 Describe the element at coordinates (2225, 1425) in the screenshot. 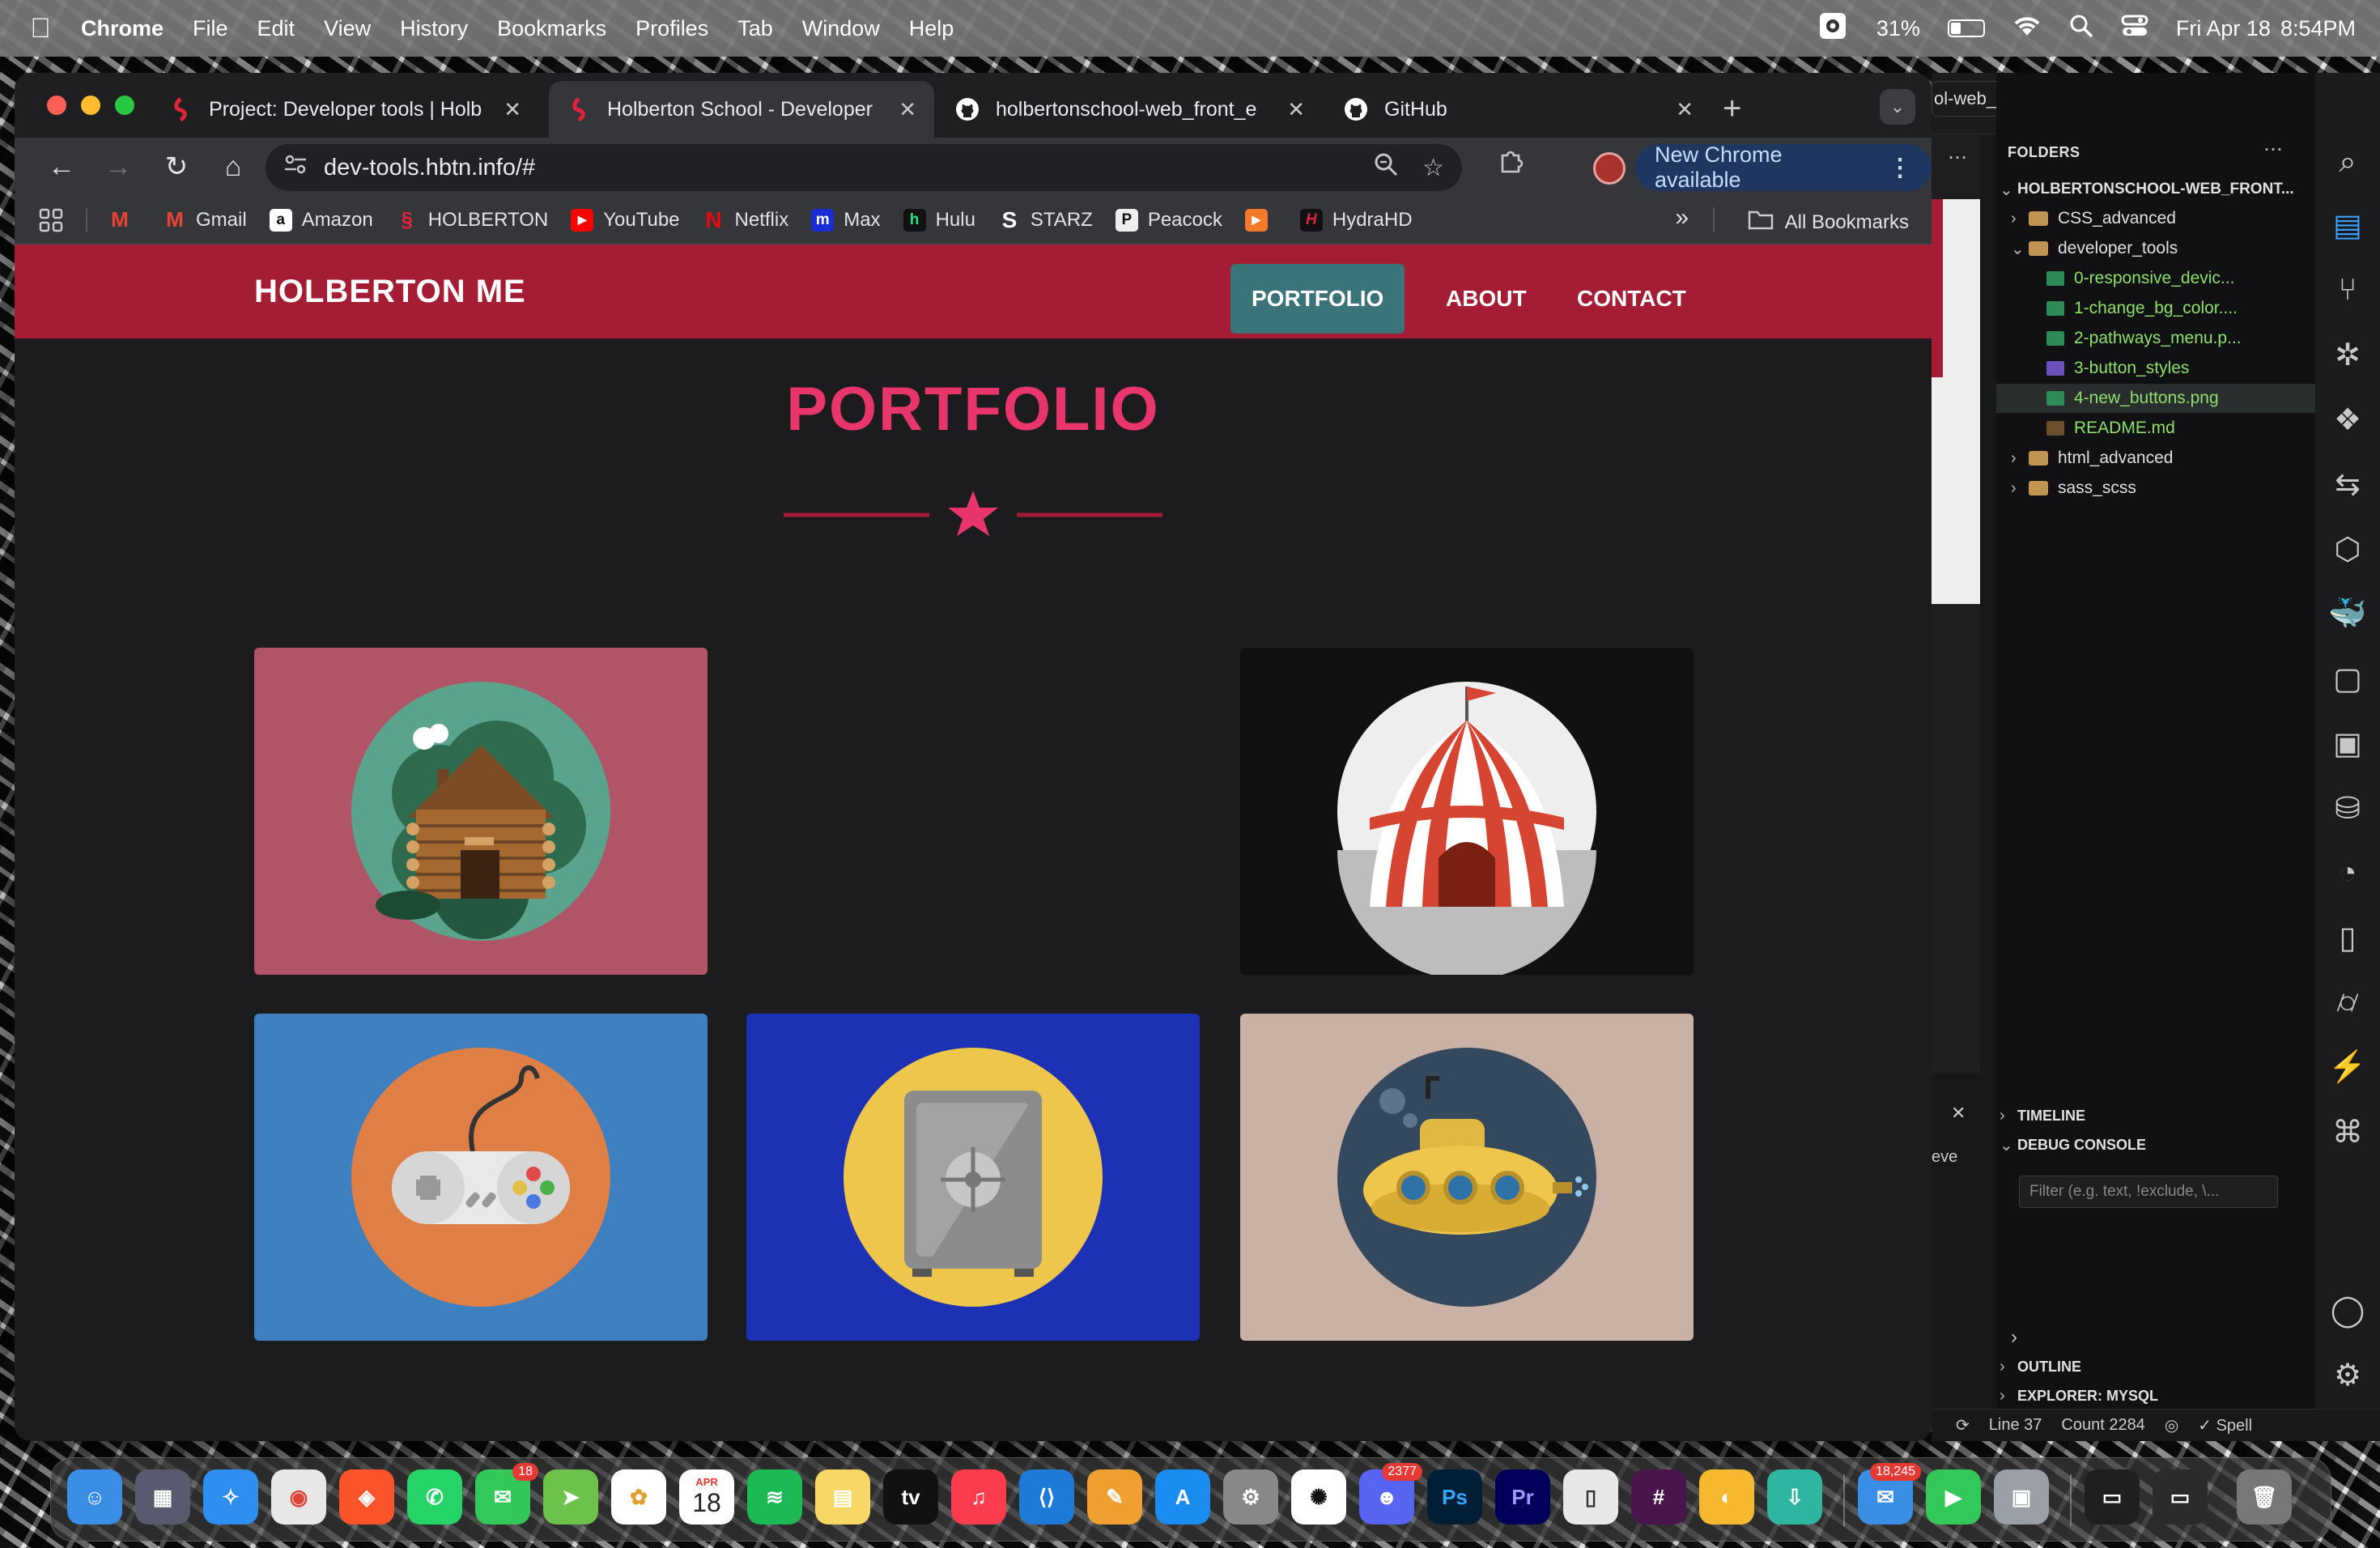

I see `status-spell: ✓ Spell` at that location.